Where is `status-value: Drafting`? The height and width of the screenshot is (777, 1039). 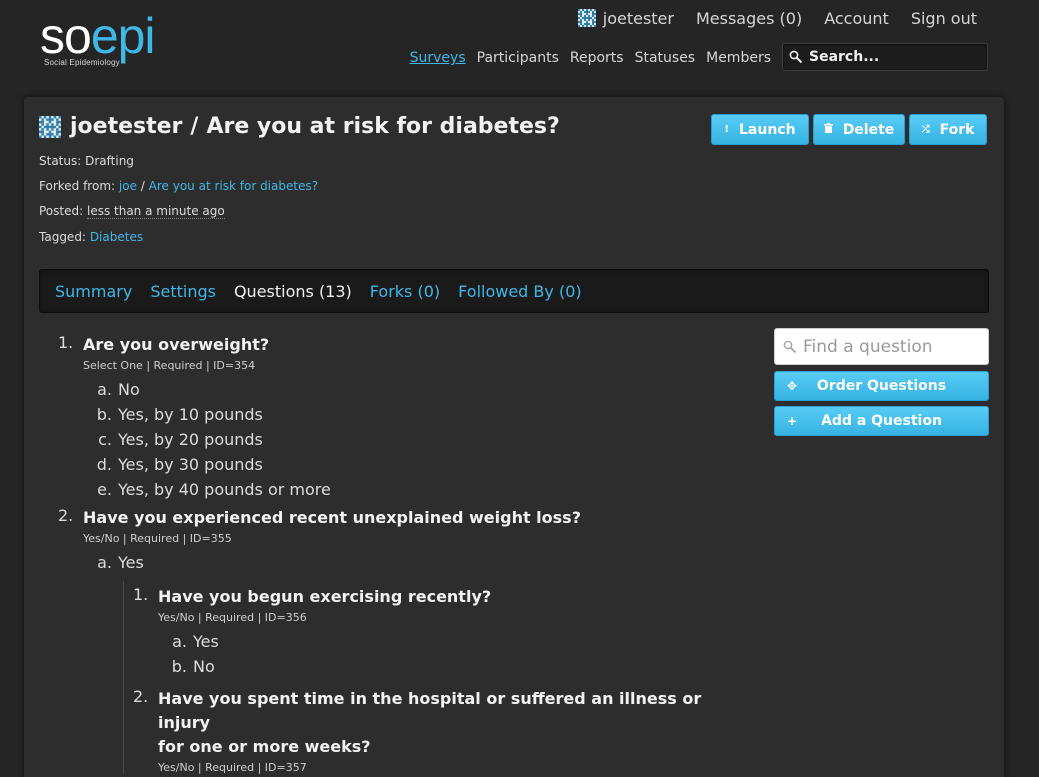
status-value: Drafting is located at coordinates (109, 161).